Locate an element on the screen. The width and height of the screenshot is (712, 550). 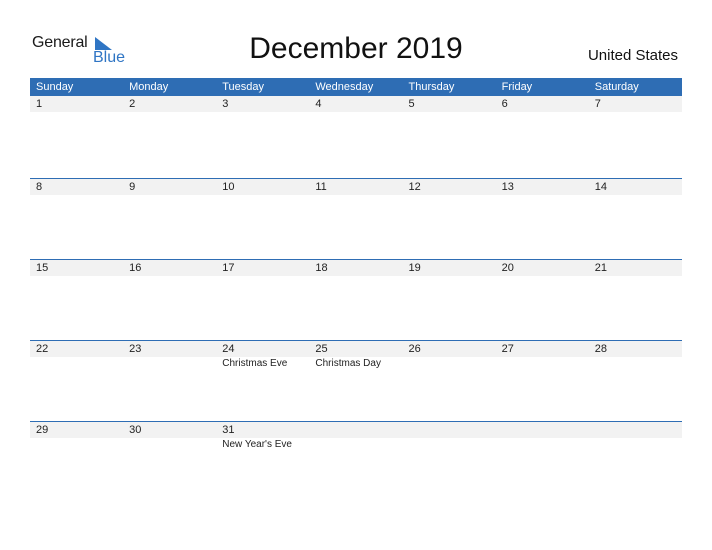
date-number: 4 is located at coordinates (356, 104).